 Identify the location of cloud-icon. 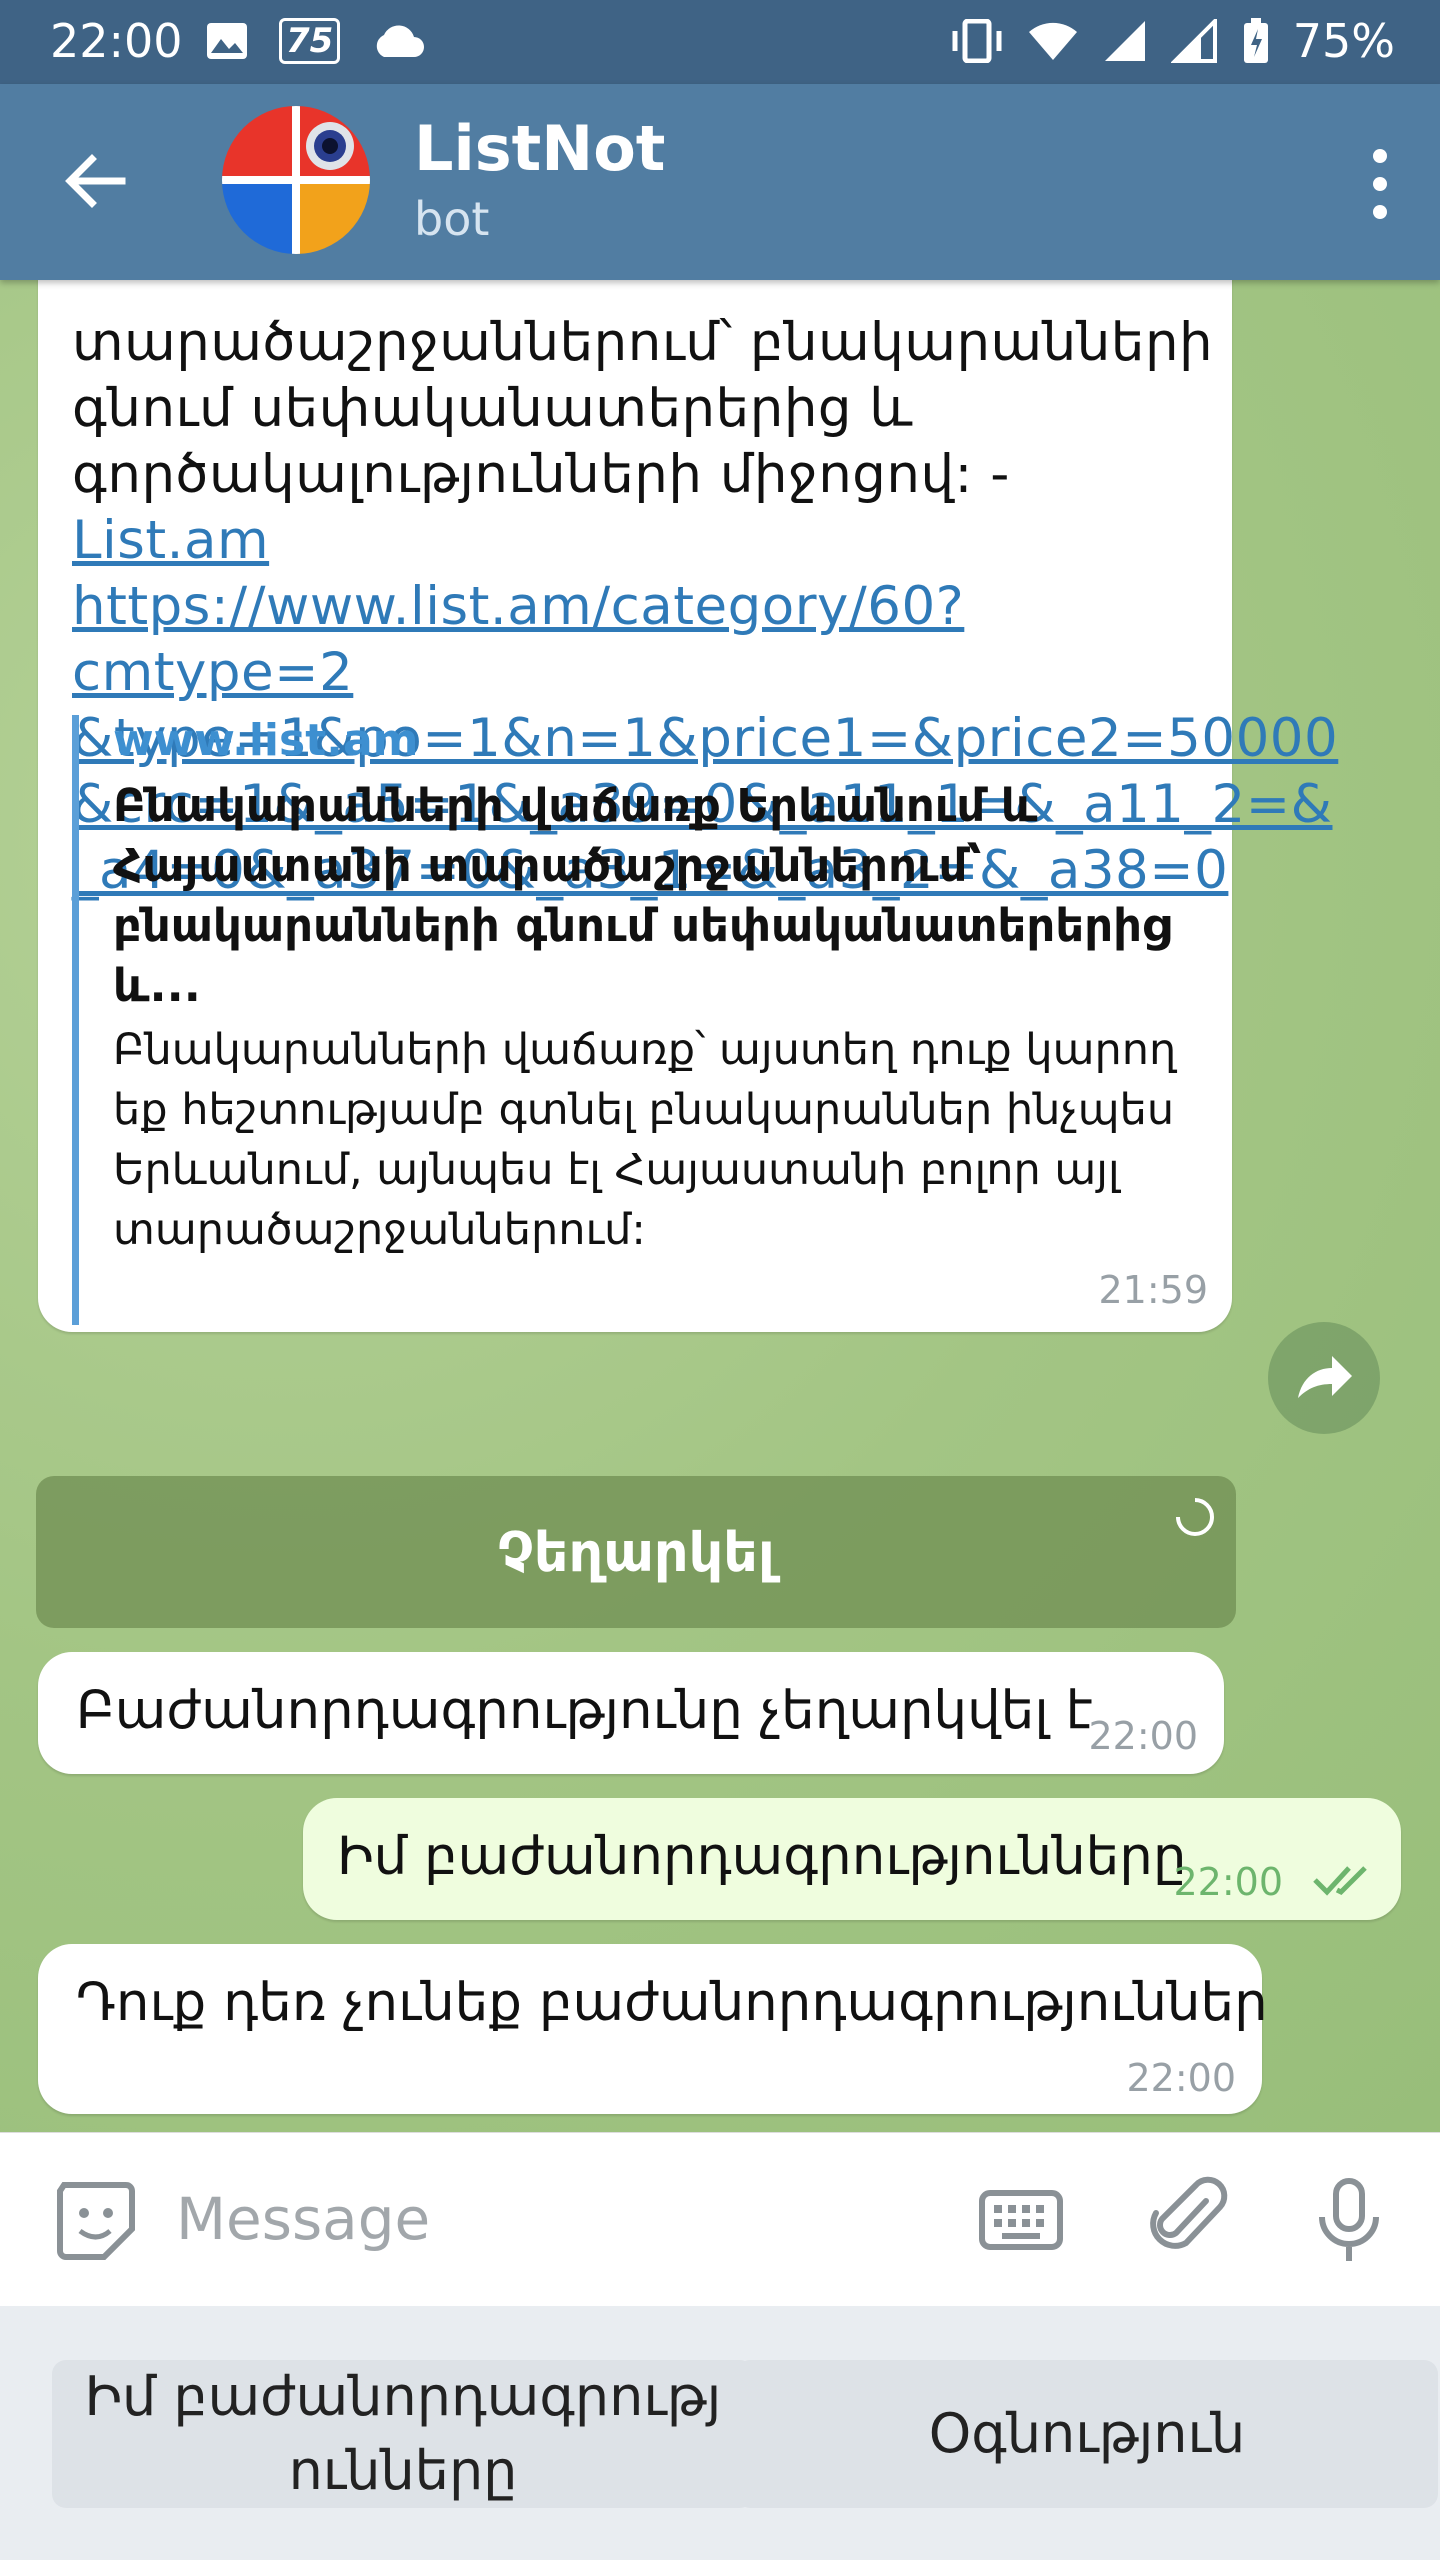
(401, 41).